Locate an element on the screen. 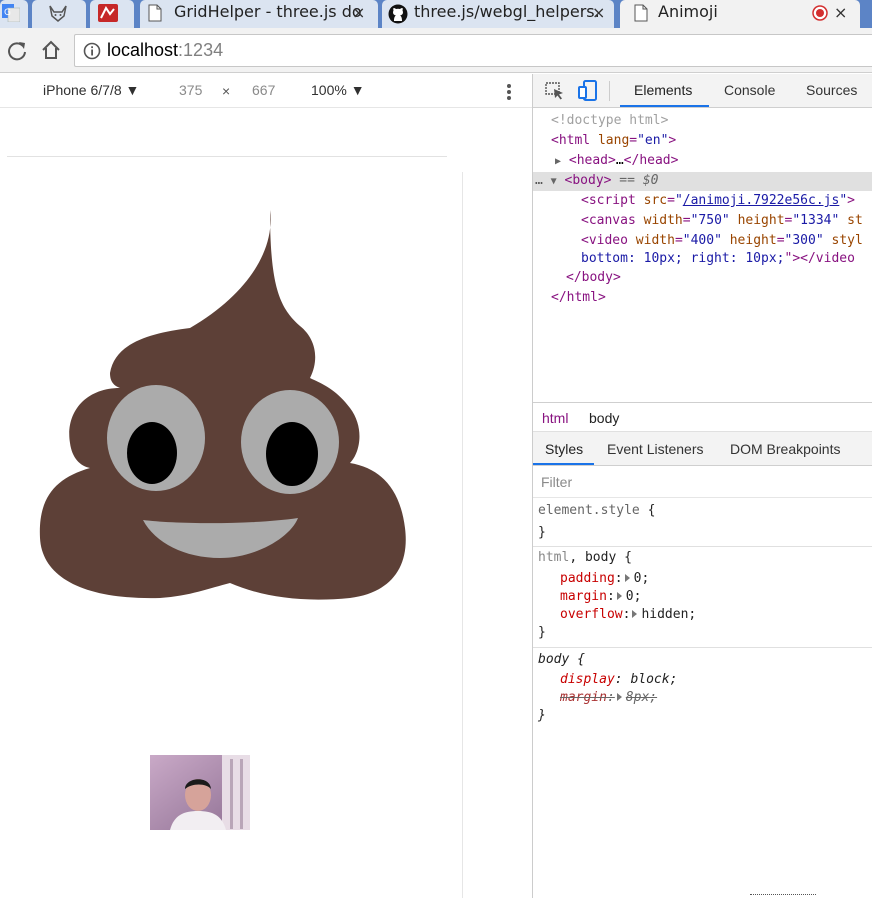 The height and width of the screenshot is (898, 872). dom-body-open: … ▼ <body> == $0 is located at coordinates (596, 181).